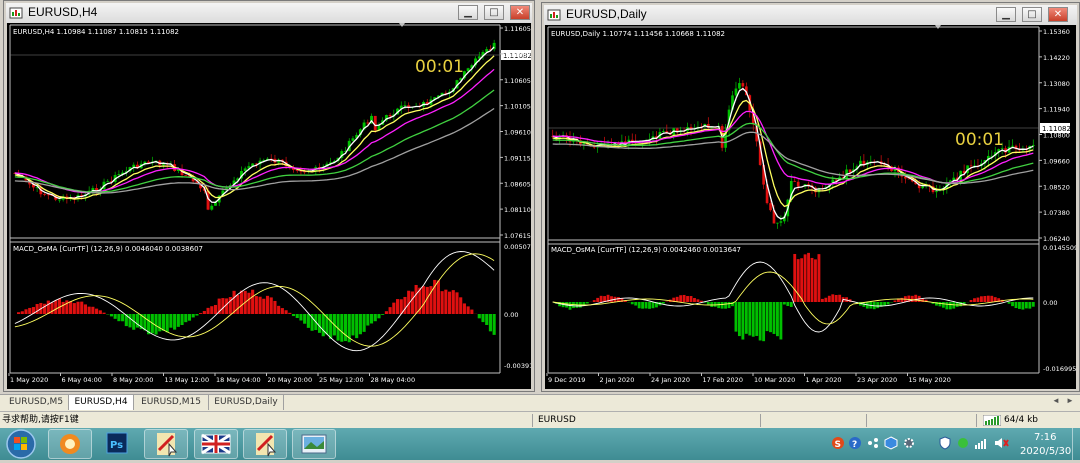  What do you see at coordinates (670, 380) in the screenshot?
I see `time-axis-label: 24 Jan 2020` at bounding box center [670, 380].